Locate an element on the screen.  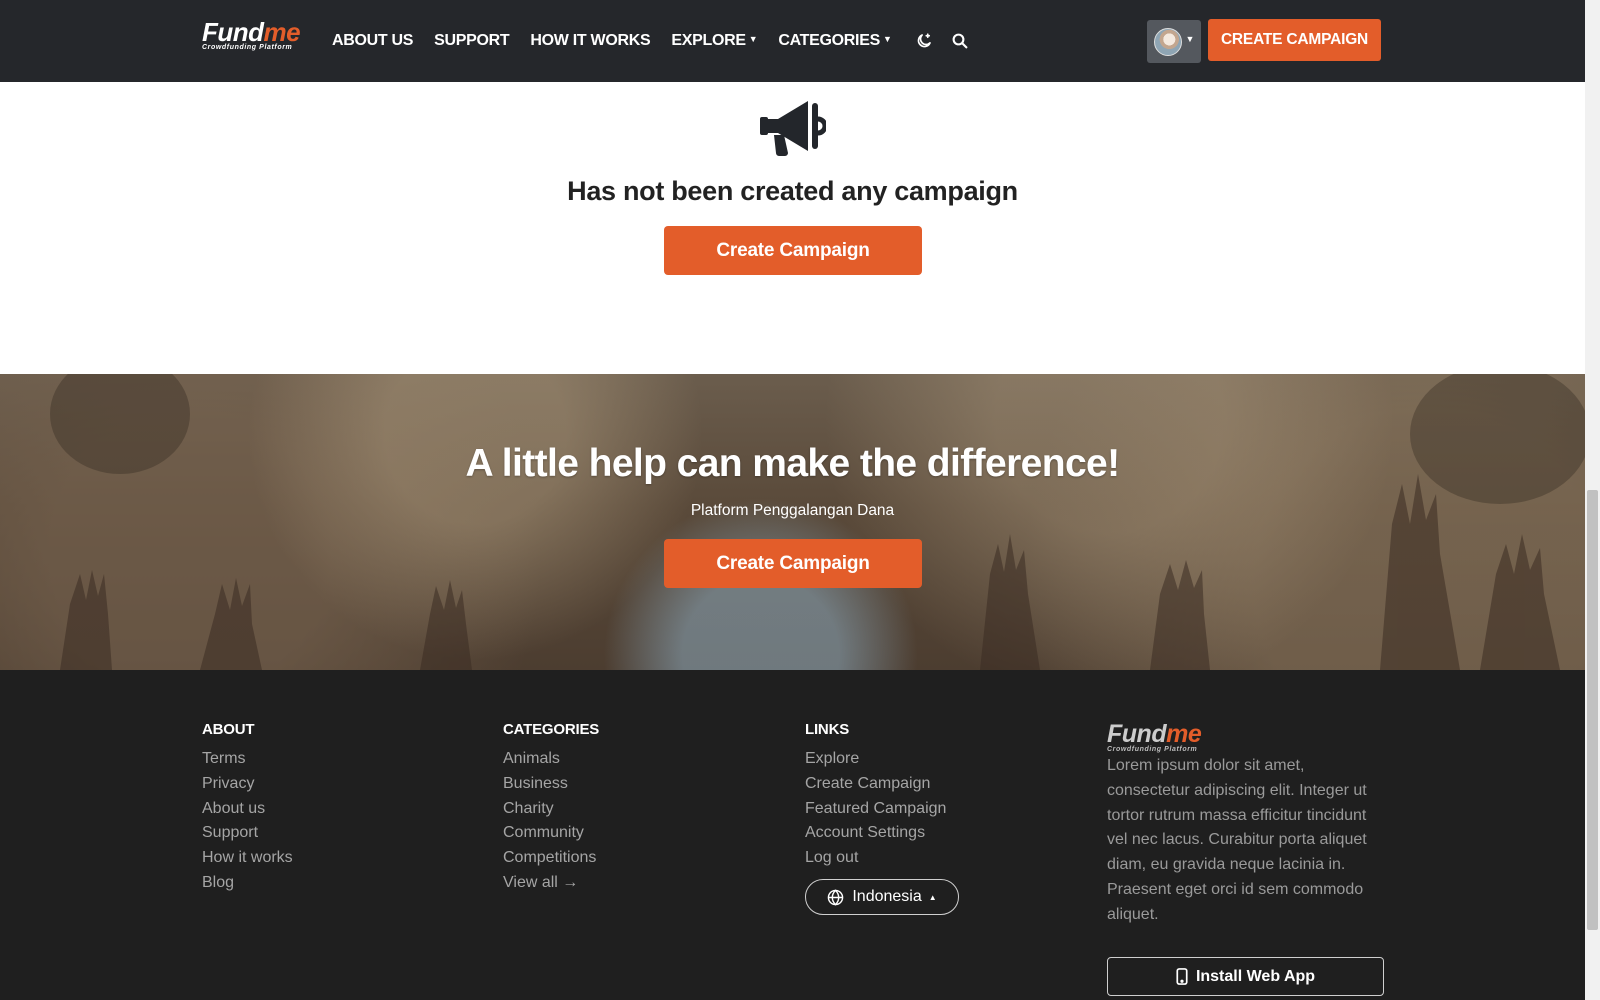
dark-mode-moon-icon is located at coordinates (924, 41).